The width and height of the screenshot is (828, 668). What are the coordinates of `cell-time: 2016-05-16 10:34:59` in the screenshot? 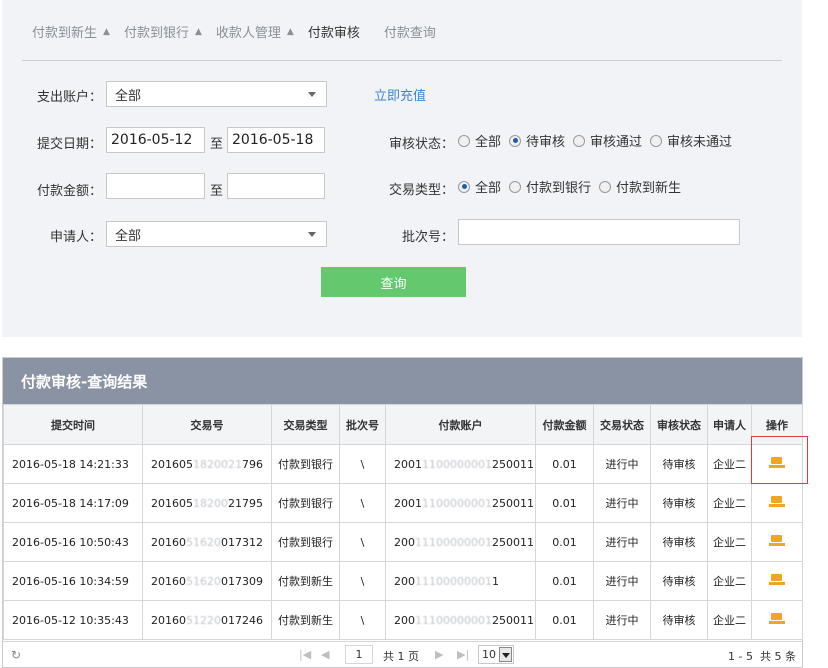 It's located at (73, 581).